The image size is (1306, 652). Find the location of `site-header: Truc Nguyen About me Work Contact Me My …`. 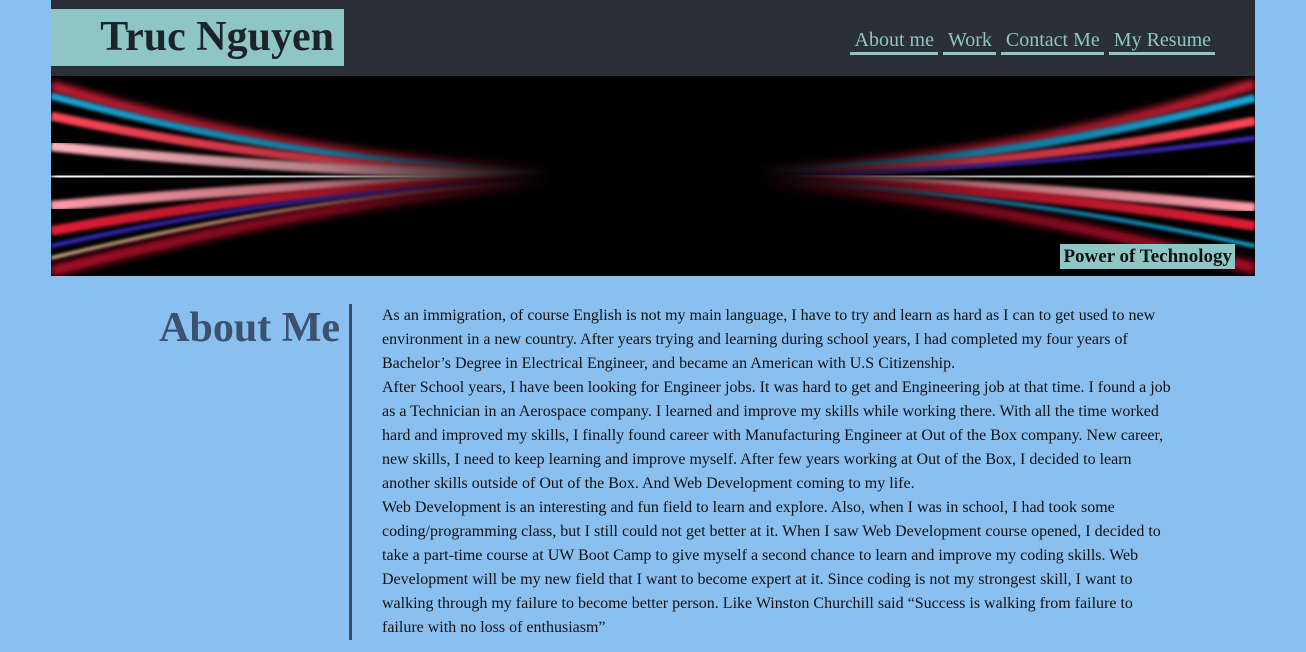

site-header: Truc Nguyen About me Work Contact Me My … is located at coordinates (653, 38).